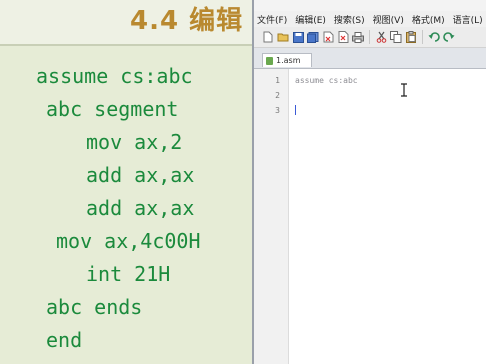  Describe the element at coordinates (64, 340) in the screenshot. I see `slide-code-line: end` at that location.